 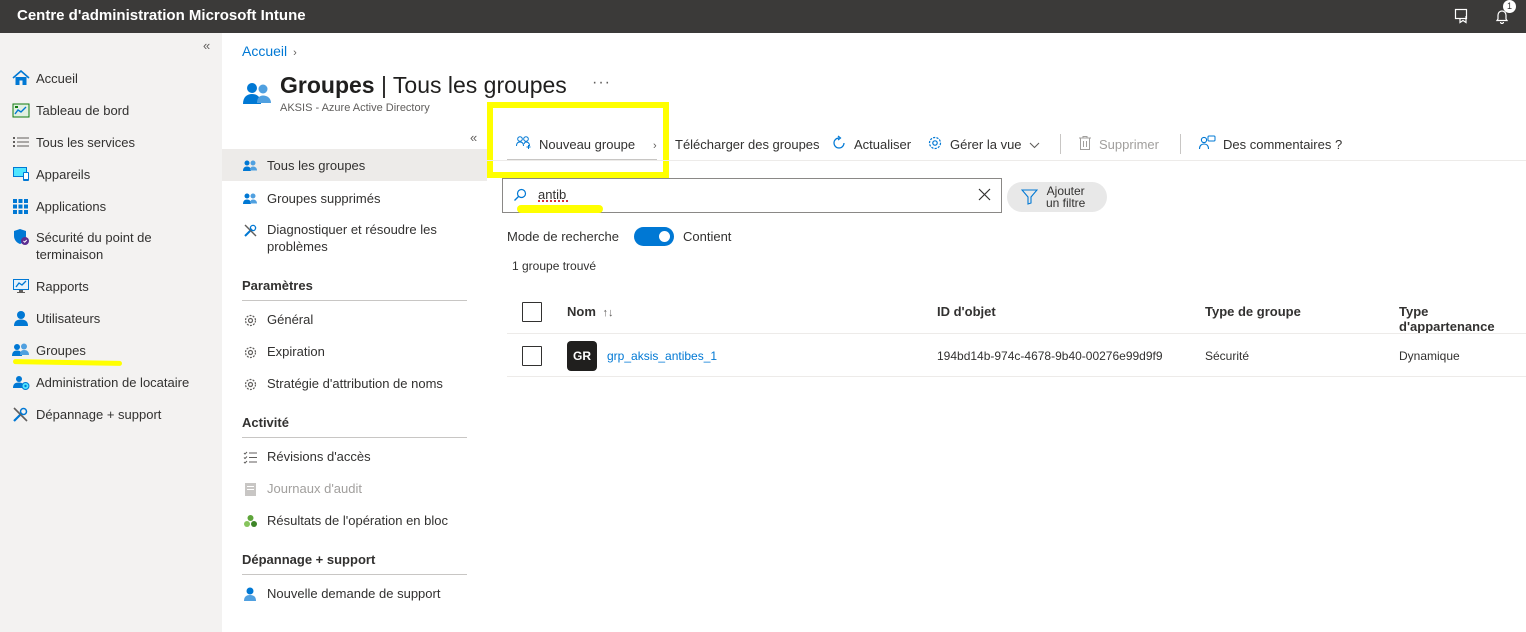 What do you see at coordinates (55, 318) in the screenshot?
I see `nav-item-utilisateurs: Utilisateurs` at bounding box center [55, 318].